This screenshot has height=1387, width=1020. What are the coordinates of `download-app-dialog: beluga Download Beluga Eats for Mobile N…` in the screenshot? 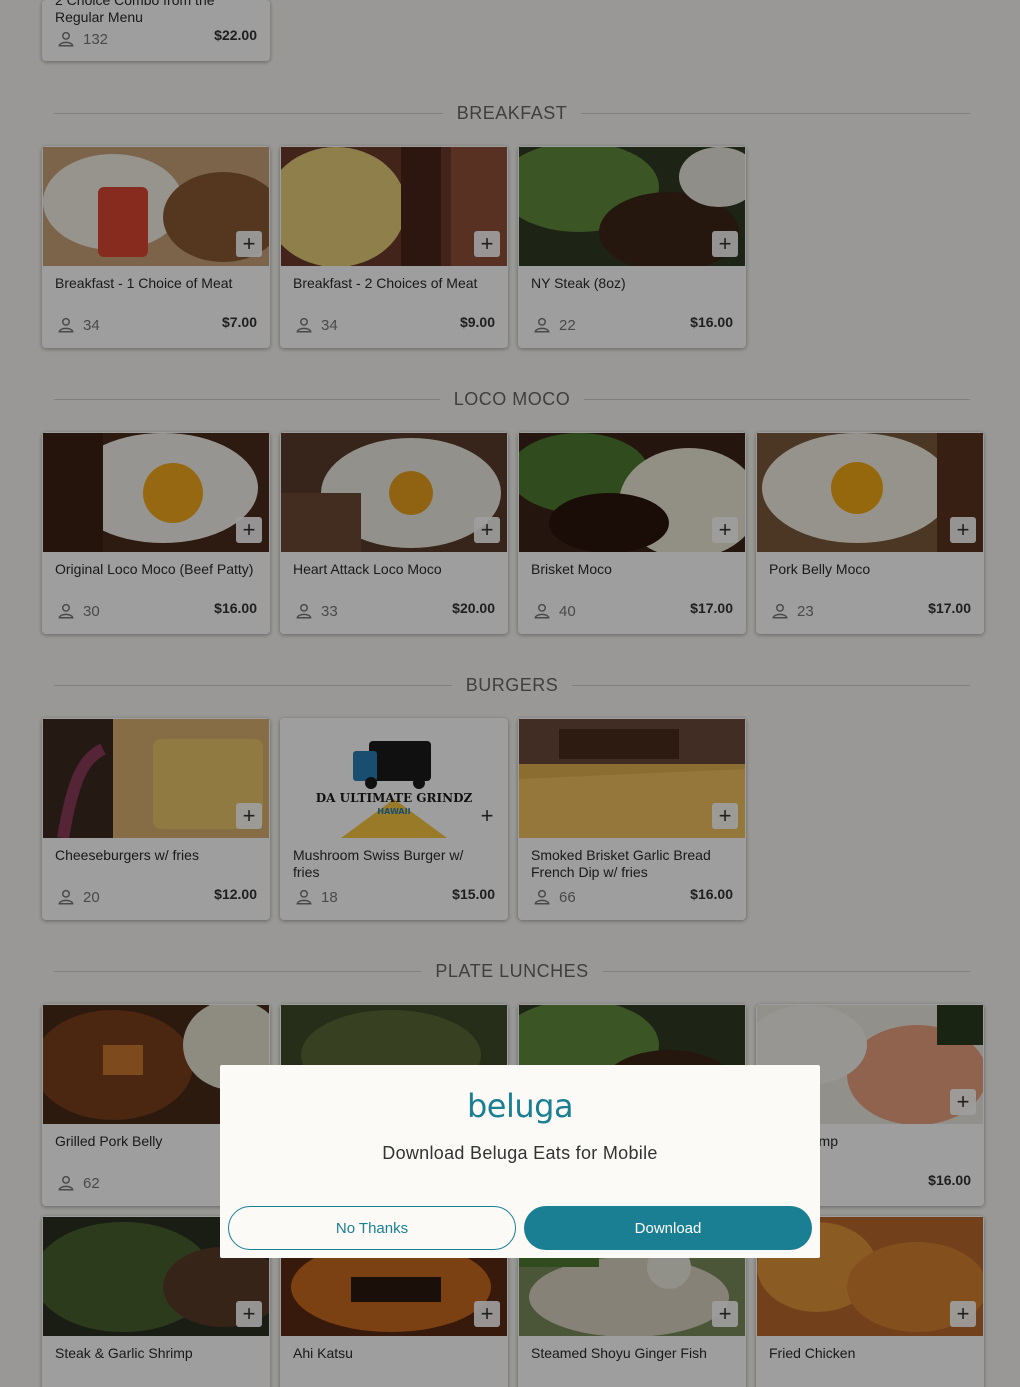 It's located at (520, 1161).